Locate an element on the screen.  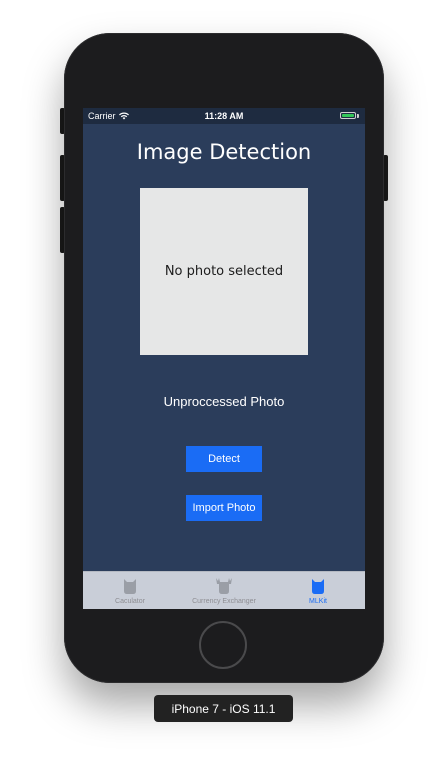
device-label: iPhone 7 - iOS 11.1 is located at coordinates (223, 708).